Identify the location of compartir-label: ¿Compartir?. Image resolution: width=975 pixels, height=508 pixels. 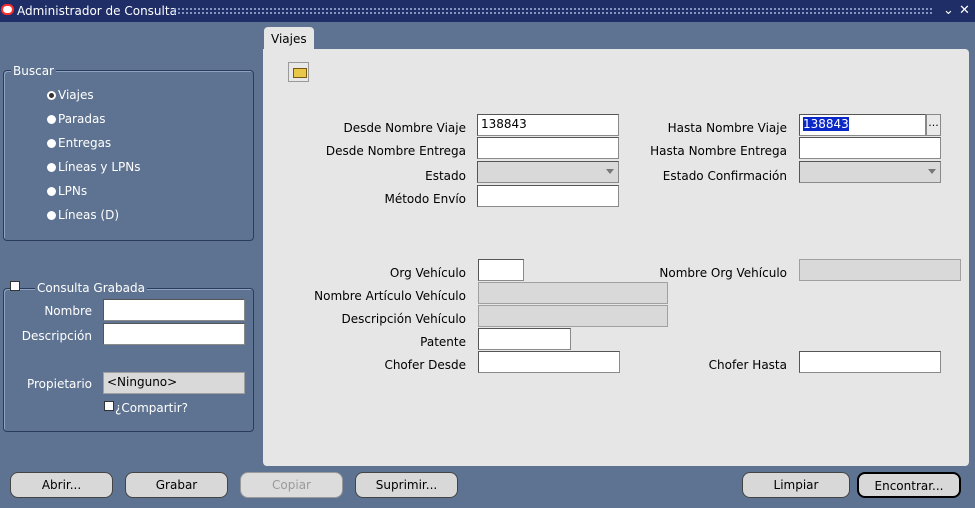
(151, 408).